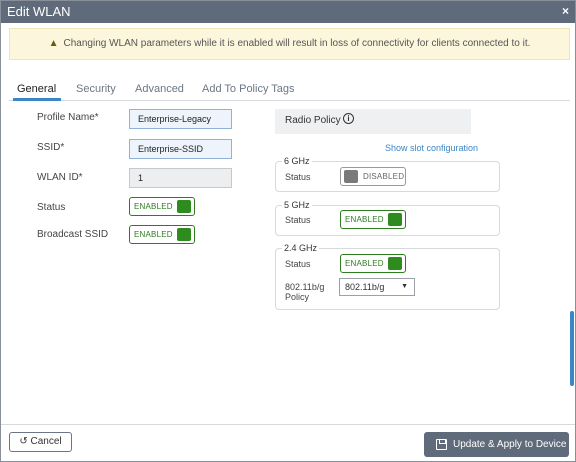 This screenshot has height=462, width=576. I want to click on status-label: Status, so click(51, 207).